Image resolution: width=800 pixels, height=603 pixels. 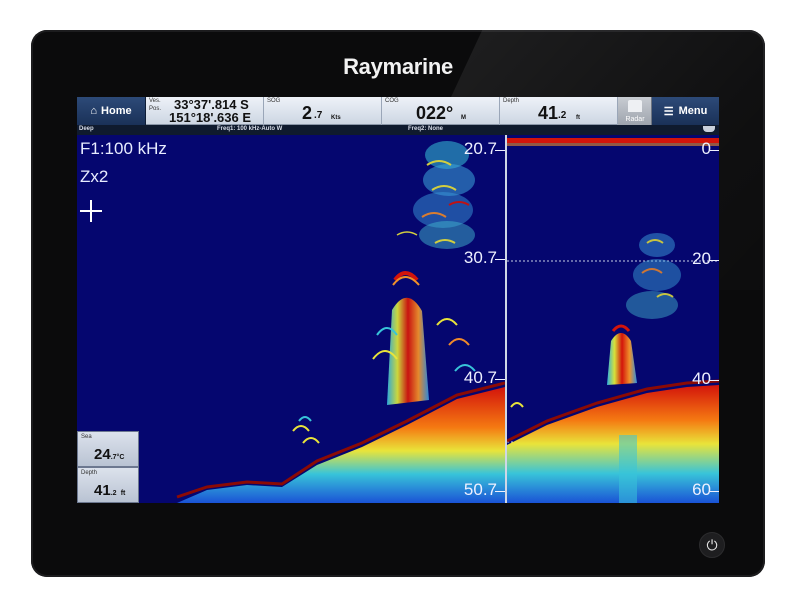 I want to click on depth-label: Depth, so click(x=511, y=101).